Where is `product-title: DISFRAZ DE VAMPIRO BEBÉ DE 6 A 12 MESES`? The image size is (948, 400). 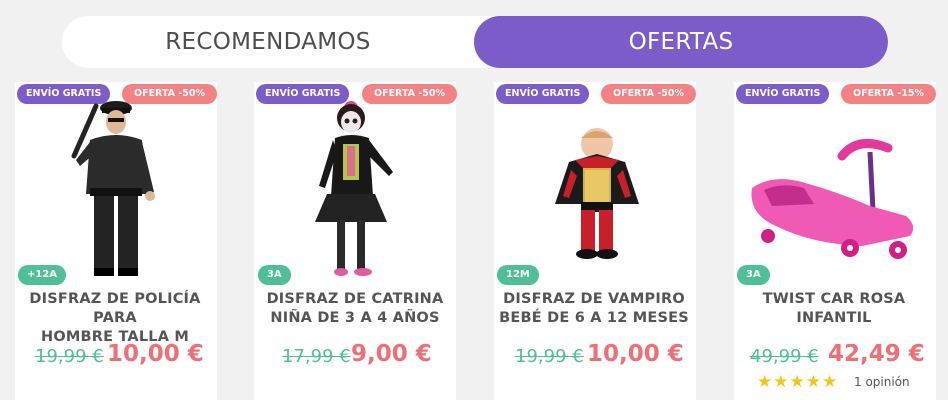
product-title: DISFRAZ DE VAMPIRO BEBÉ DE 6 A 12 MESES is located at coordinates (594, 309).